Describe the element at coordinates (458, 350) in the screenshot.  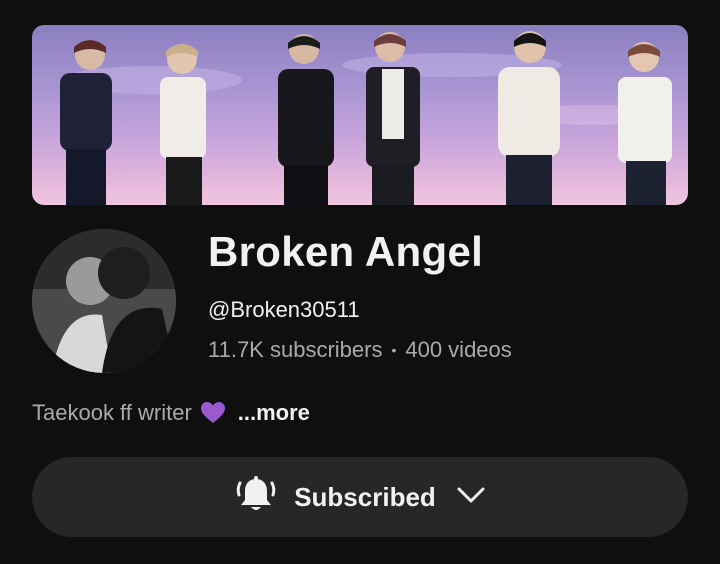
I see `video-count: 400 videos` at that location.